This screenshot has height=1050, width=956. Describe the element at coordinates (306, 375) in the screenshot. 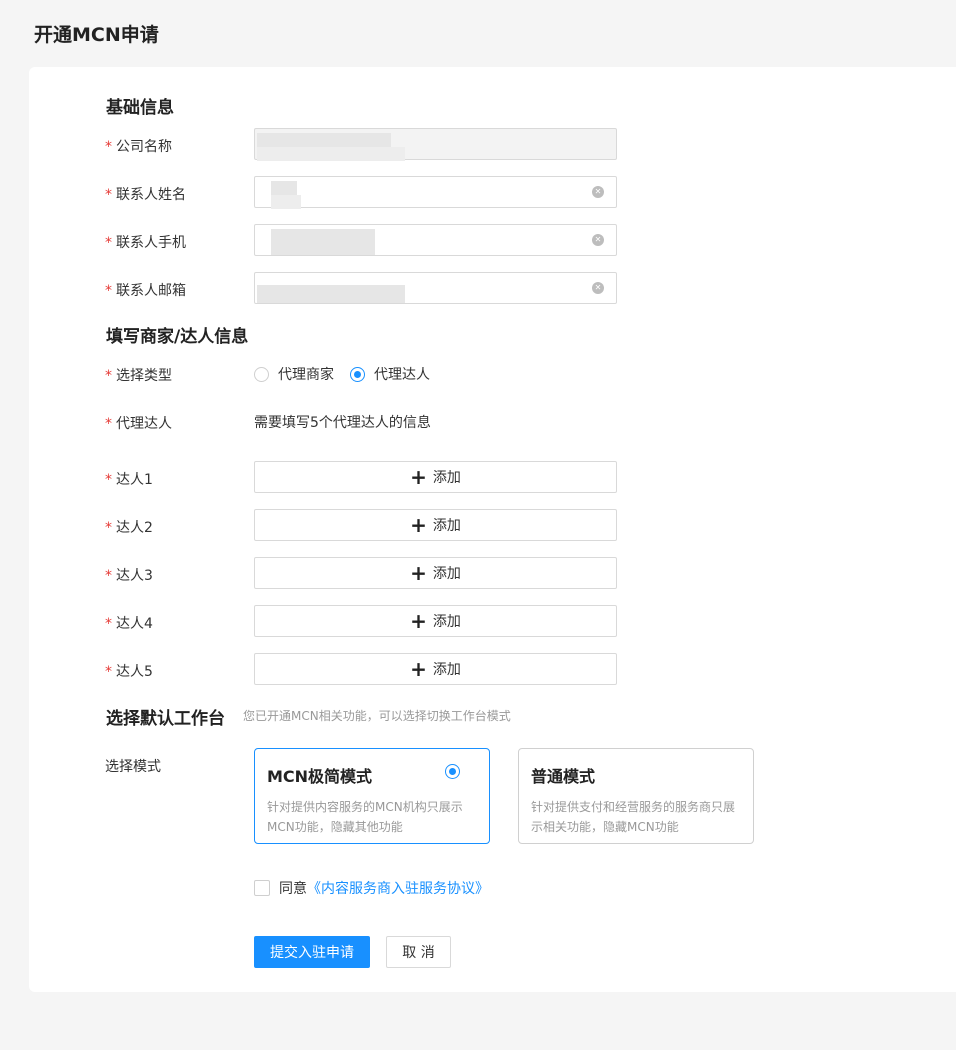

I see `radio-label: 代理商家` at that location.